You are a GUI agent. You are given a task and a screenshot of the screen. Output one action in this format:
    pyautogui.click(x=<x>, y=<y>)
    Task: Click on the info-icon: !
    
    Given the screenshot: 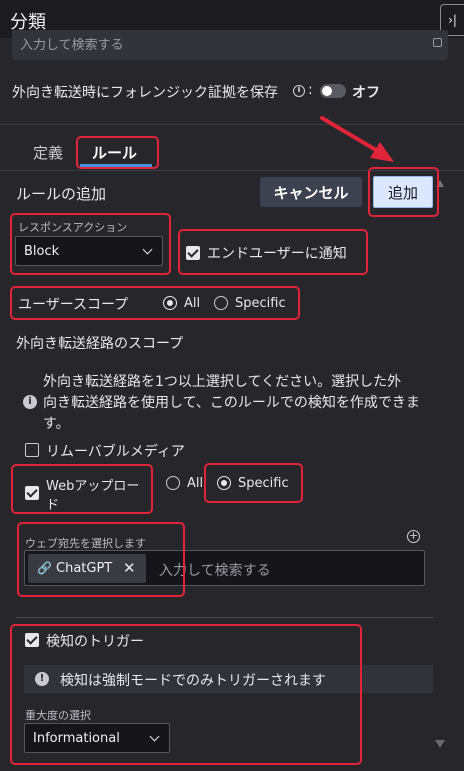 What is the action you would take?
    pyautogui.click(x=42, y=679)
    